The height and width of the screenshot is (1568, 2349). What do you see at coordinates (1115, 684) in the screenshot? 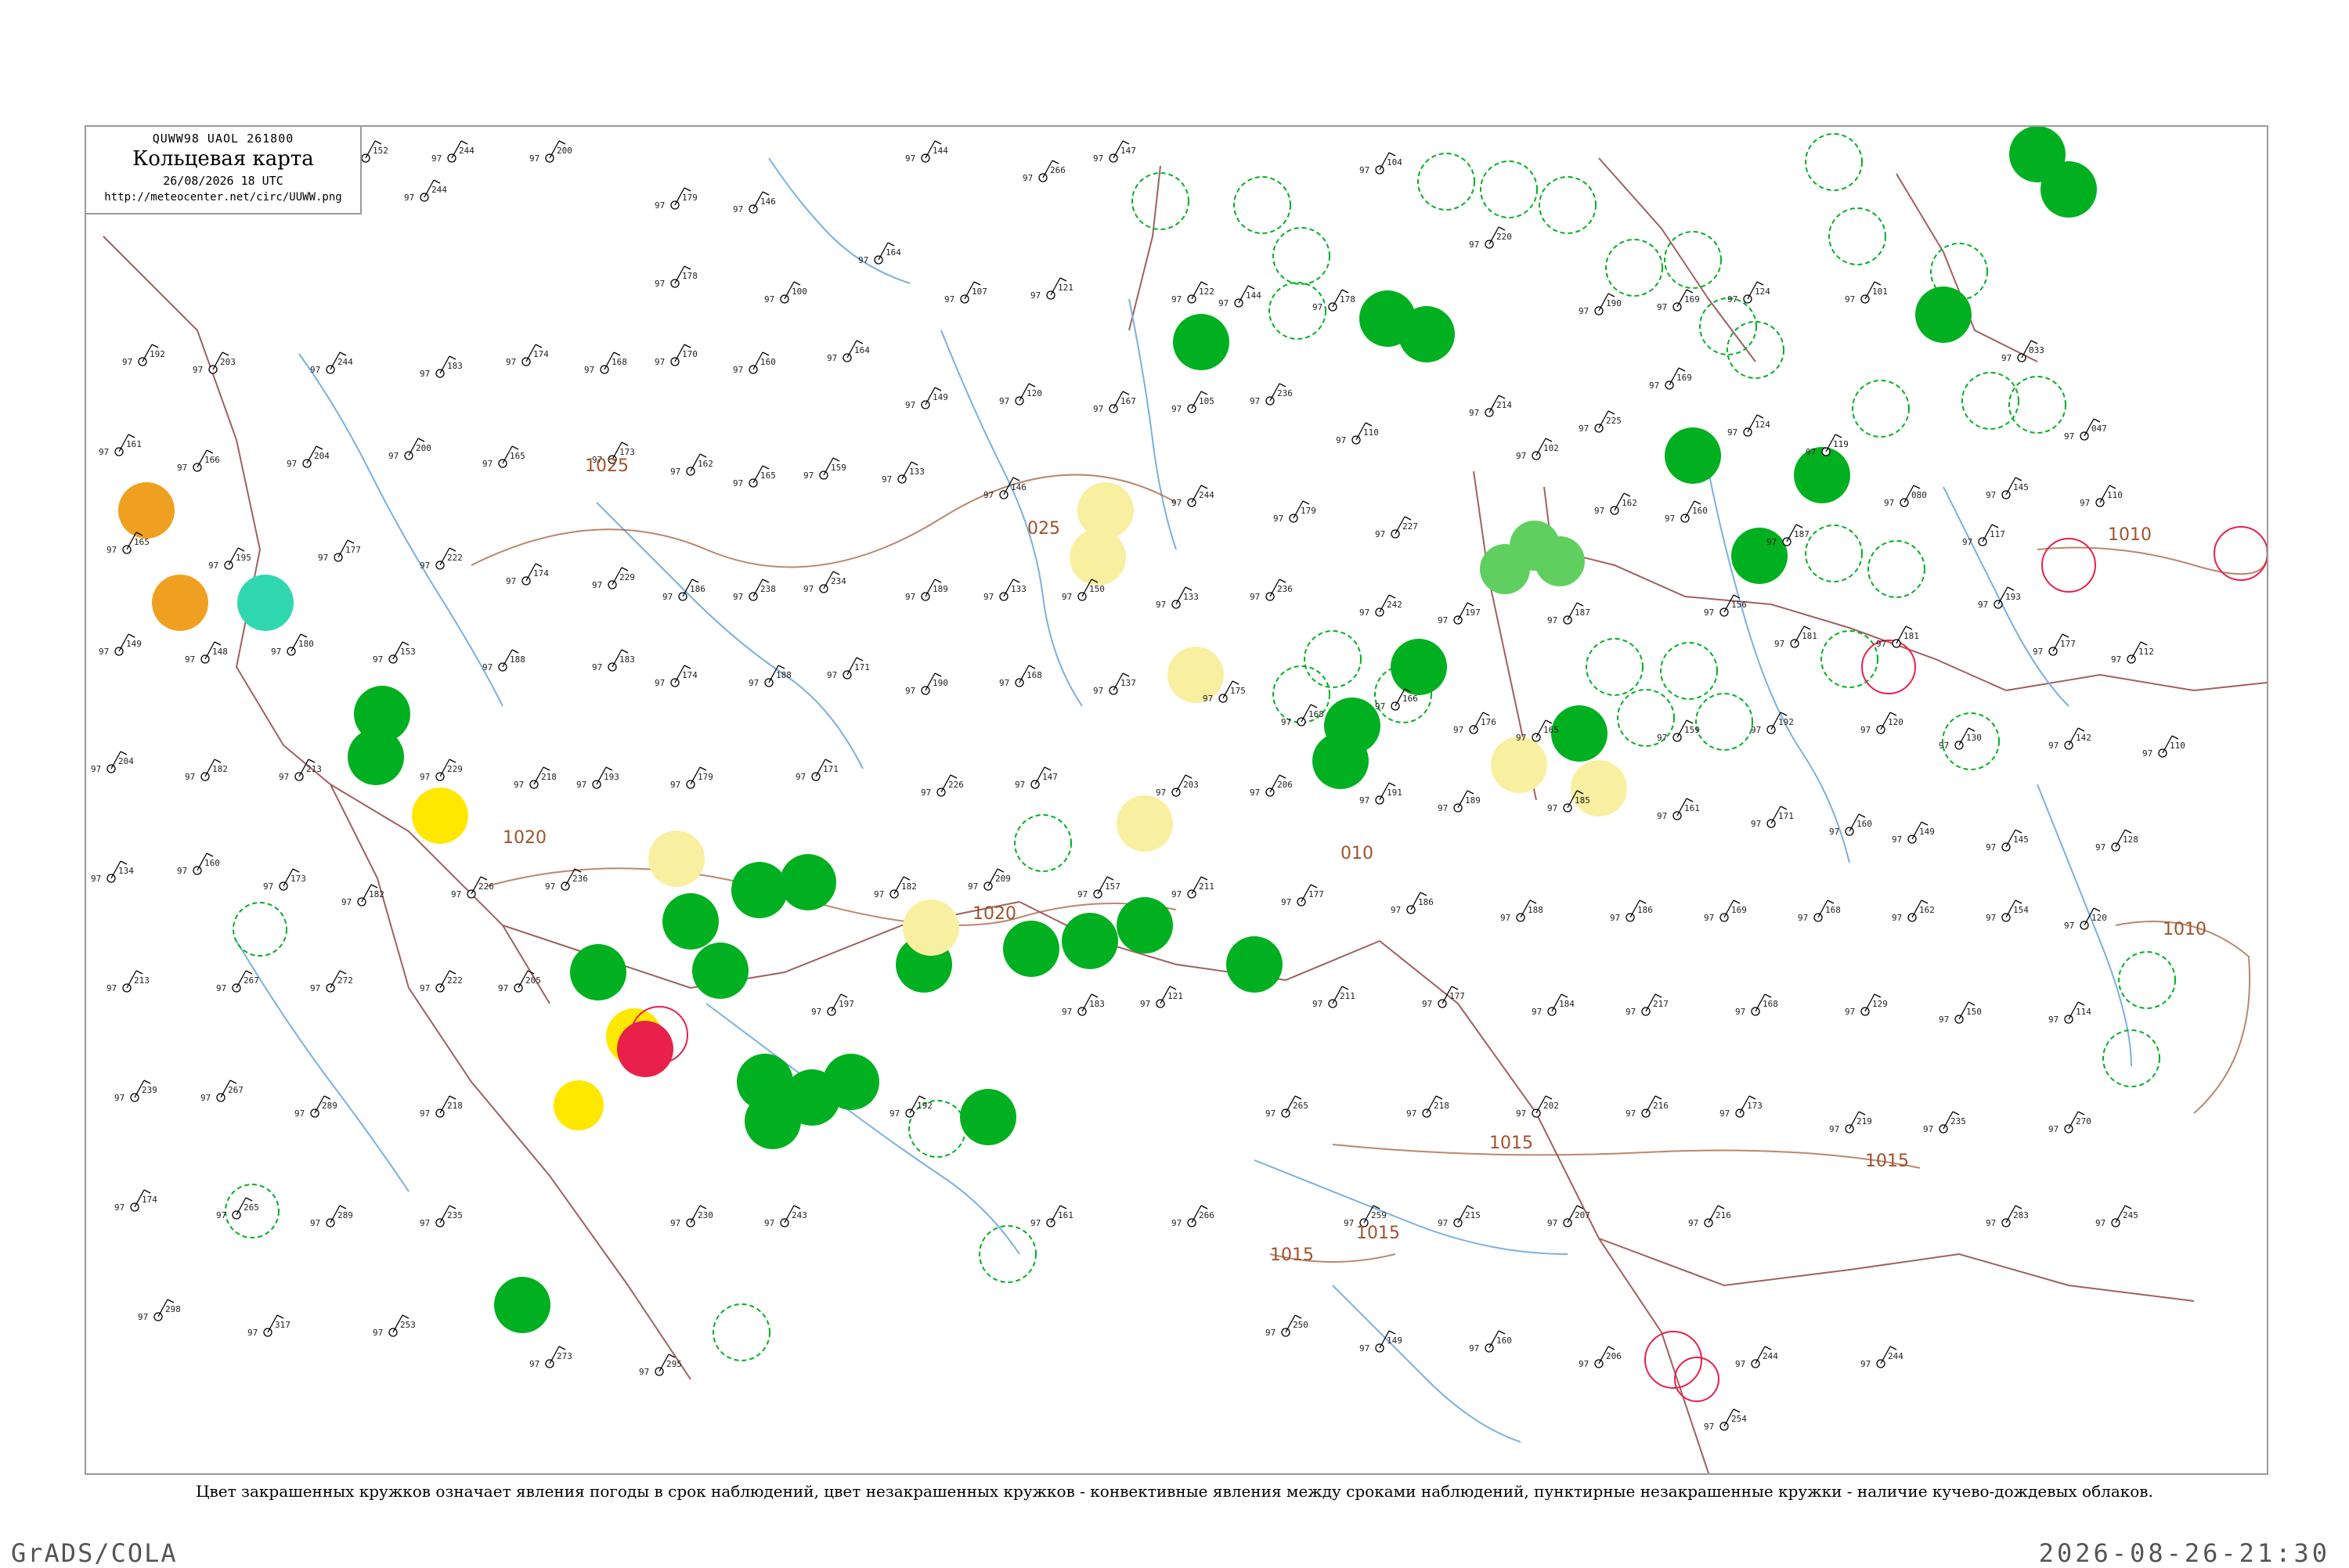
I see `station-plot: 137 97` at bounding box center [1115, 684].